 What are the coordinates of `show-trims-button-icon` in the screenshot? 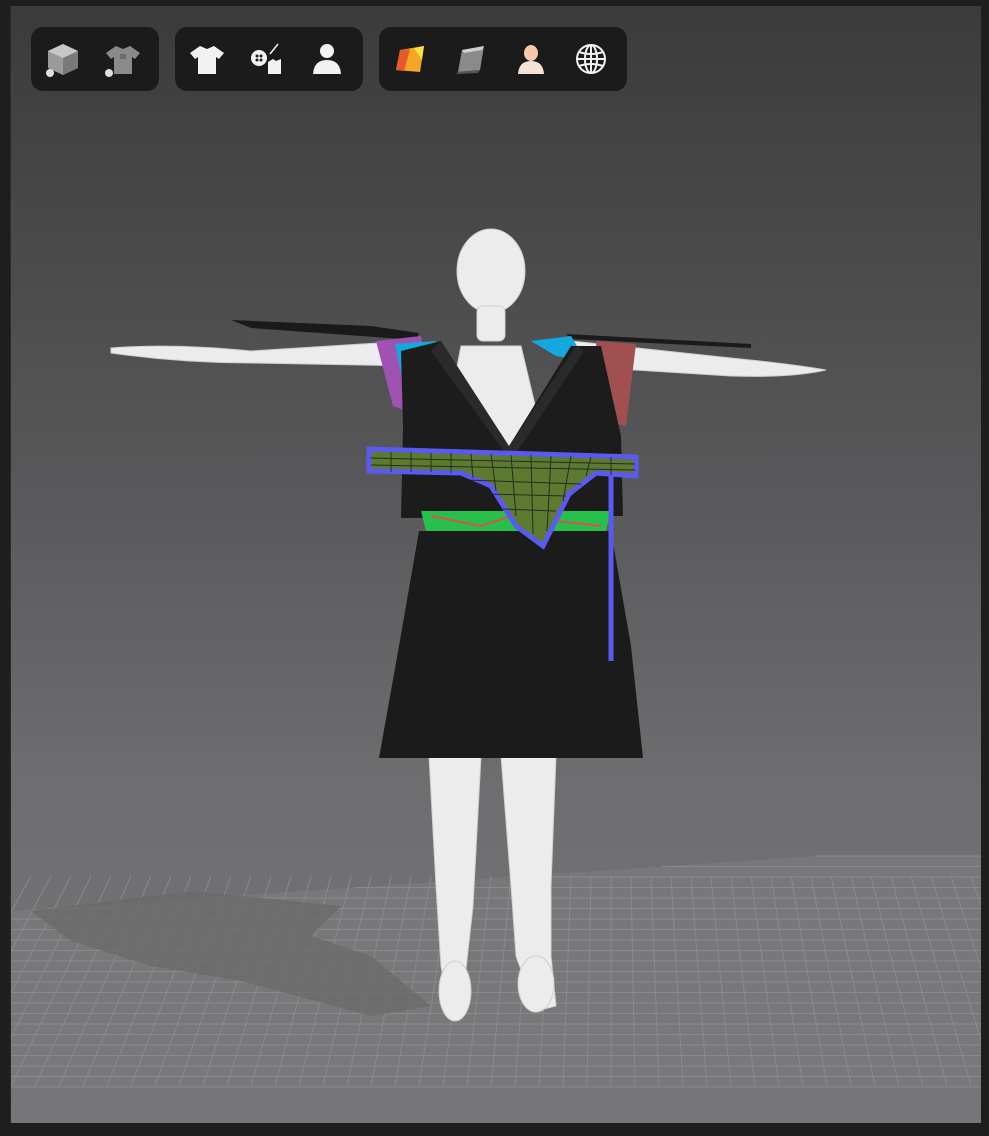 It's located at (266, 58).